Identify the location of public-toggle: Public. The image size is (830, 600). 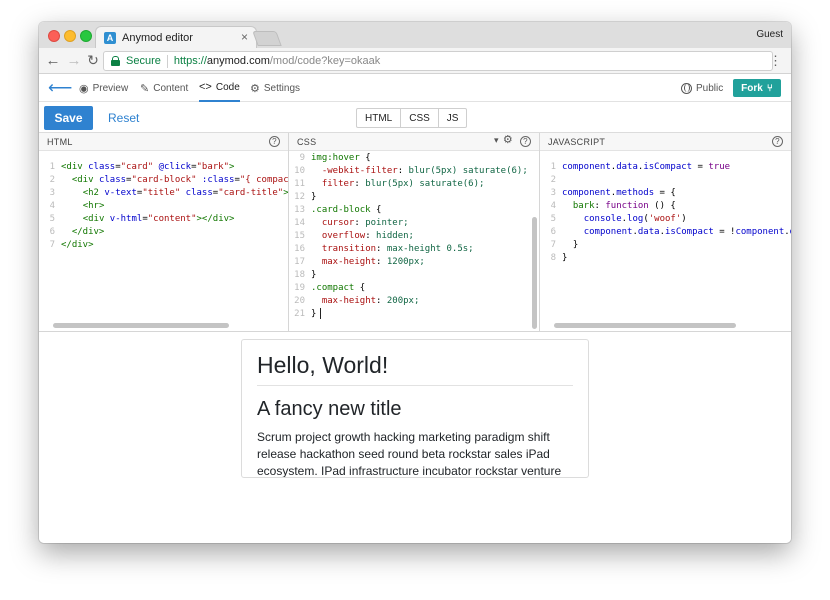
(702, 88).